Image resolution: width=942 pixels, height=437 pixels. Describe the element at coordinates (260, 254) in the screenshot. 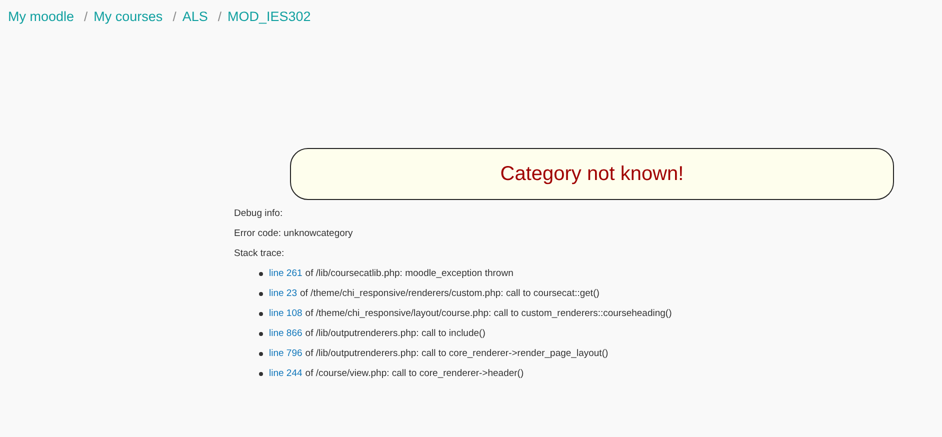

I see `stack-trace-heading: Stack trace:` at that location.